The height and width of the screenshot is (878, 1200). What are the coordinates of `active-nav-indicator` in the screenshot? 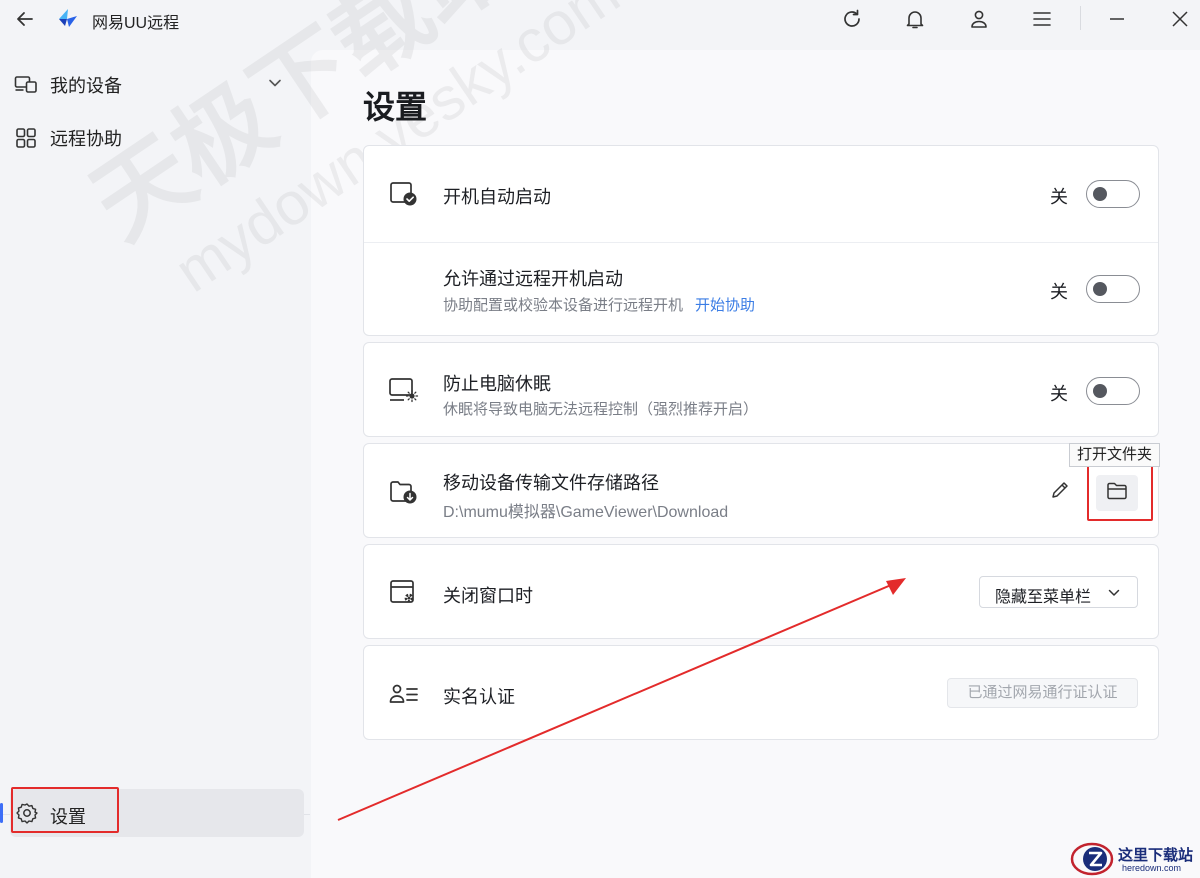 It's located at (1, 813).